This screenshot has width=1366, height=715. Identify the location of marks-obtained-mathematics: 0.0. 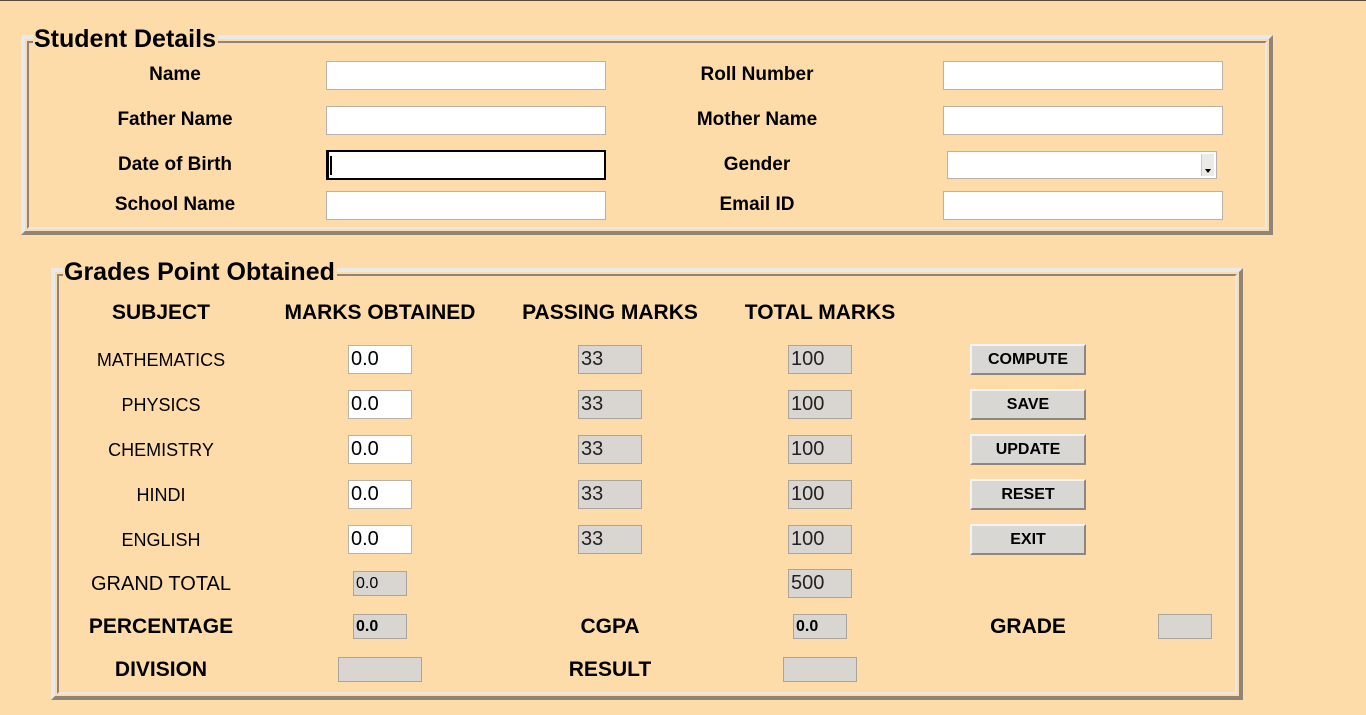
(380, 359).